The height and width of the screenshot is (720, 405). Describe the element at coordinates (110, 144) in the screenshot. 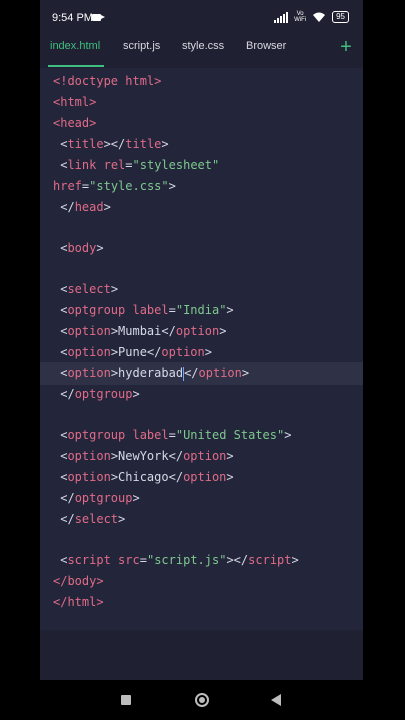

I see `code-line-4: <title></title>` at that location.